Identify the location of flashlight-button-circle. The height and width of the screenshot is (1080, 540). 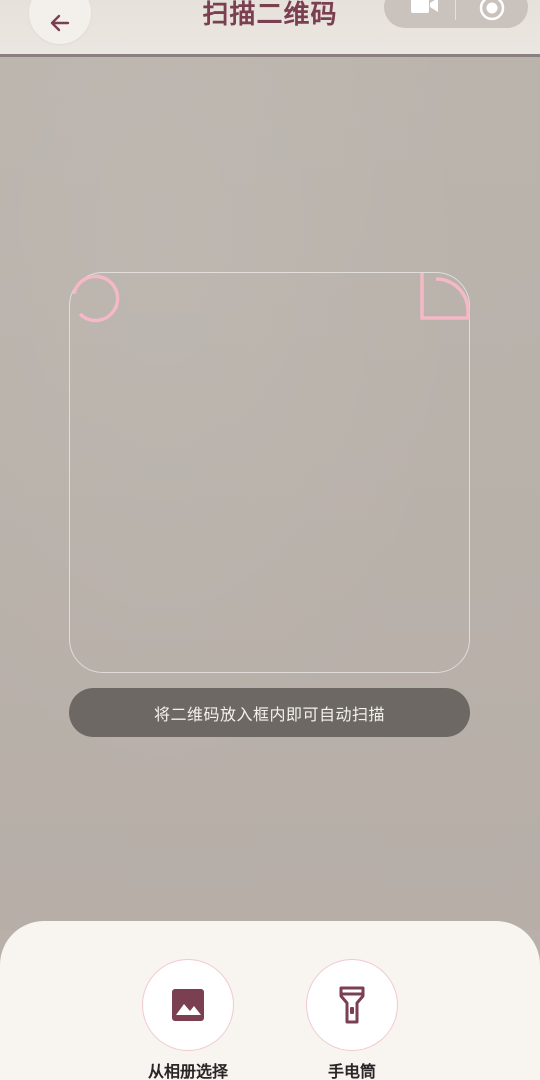
(352, 1005).